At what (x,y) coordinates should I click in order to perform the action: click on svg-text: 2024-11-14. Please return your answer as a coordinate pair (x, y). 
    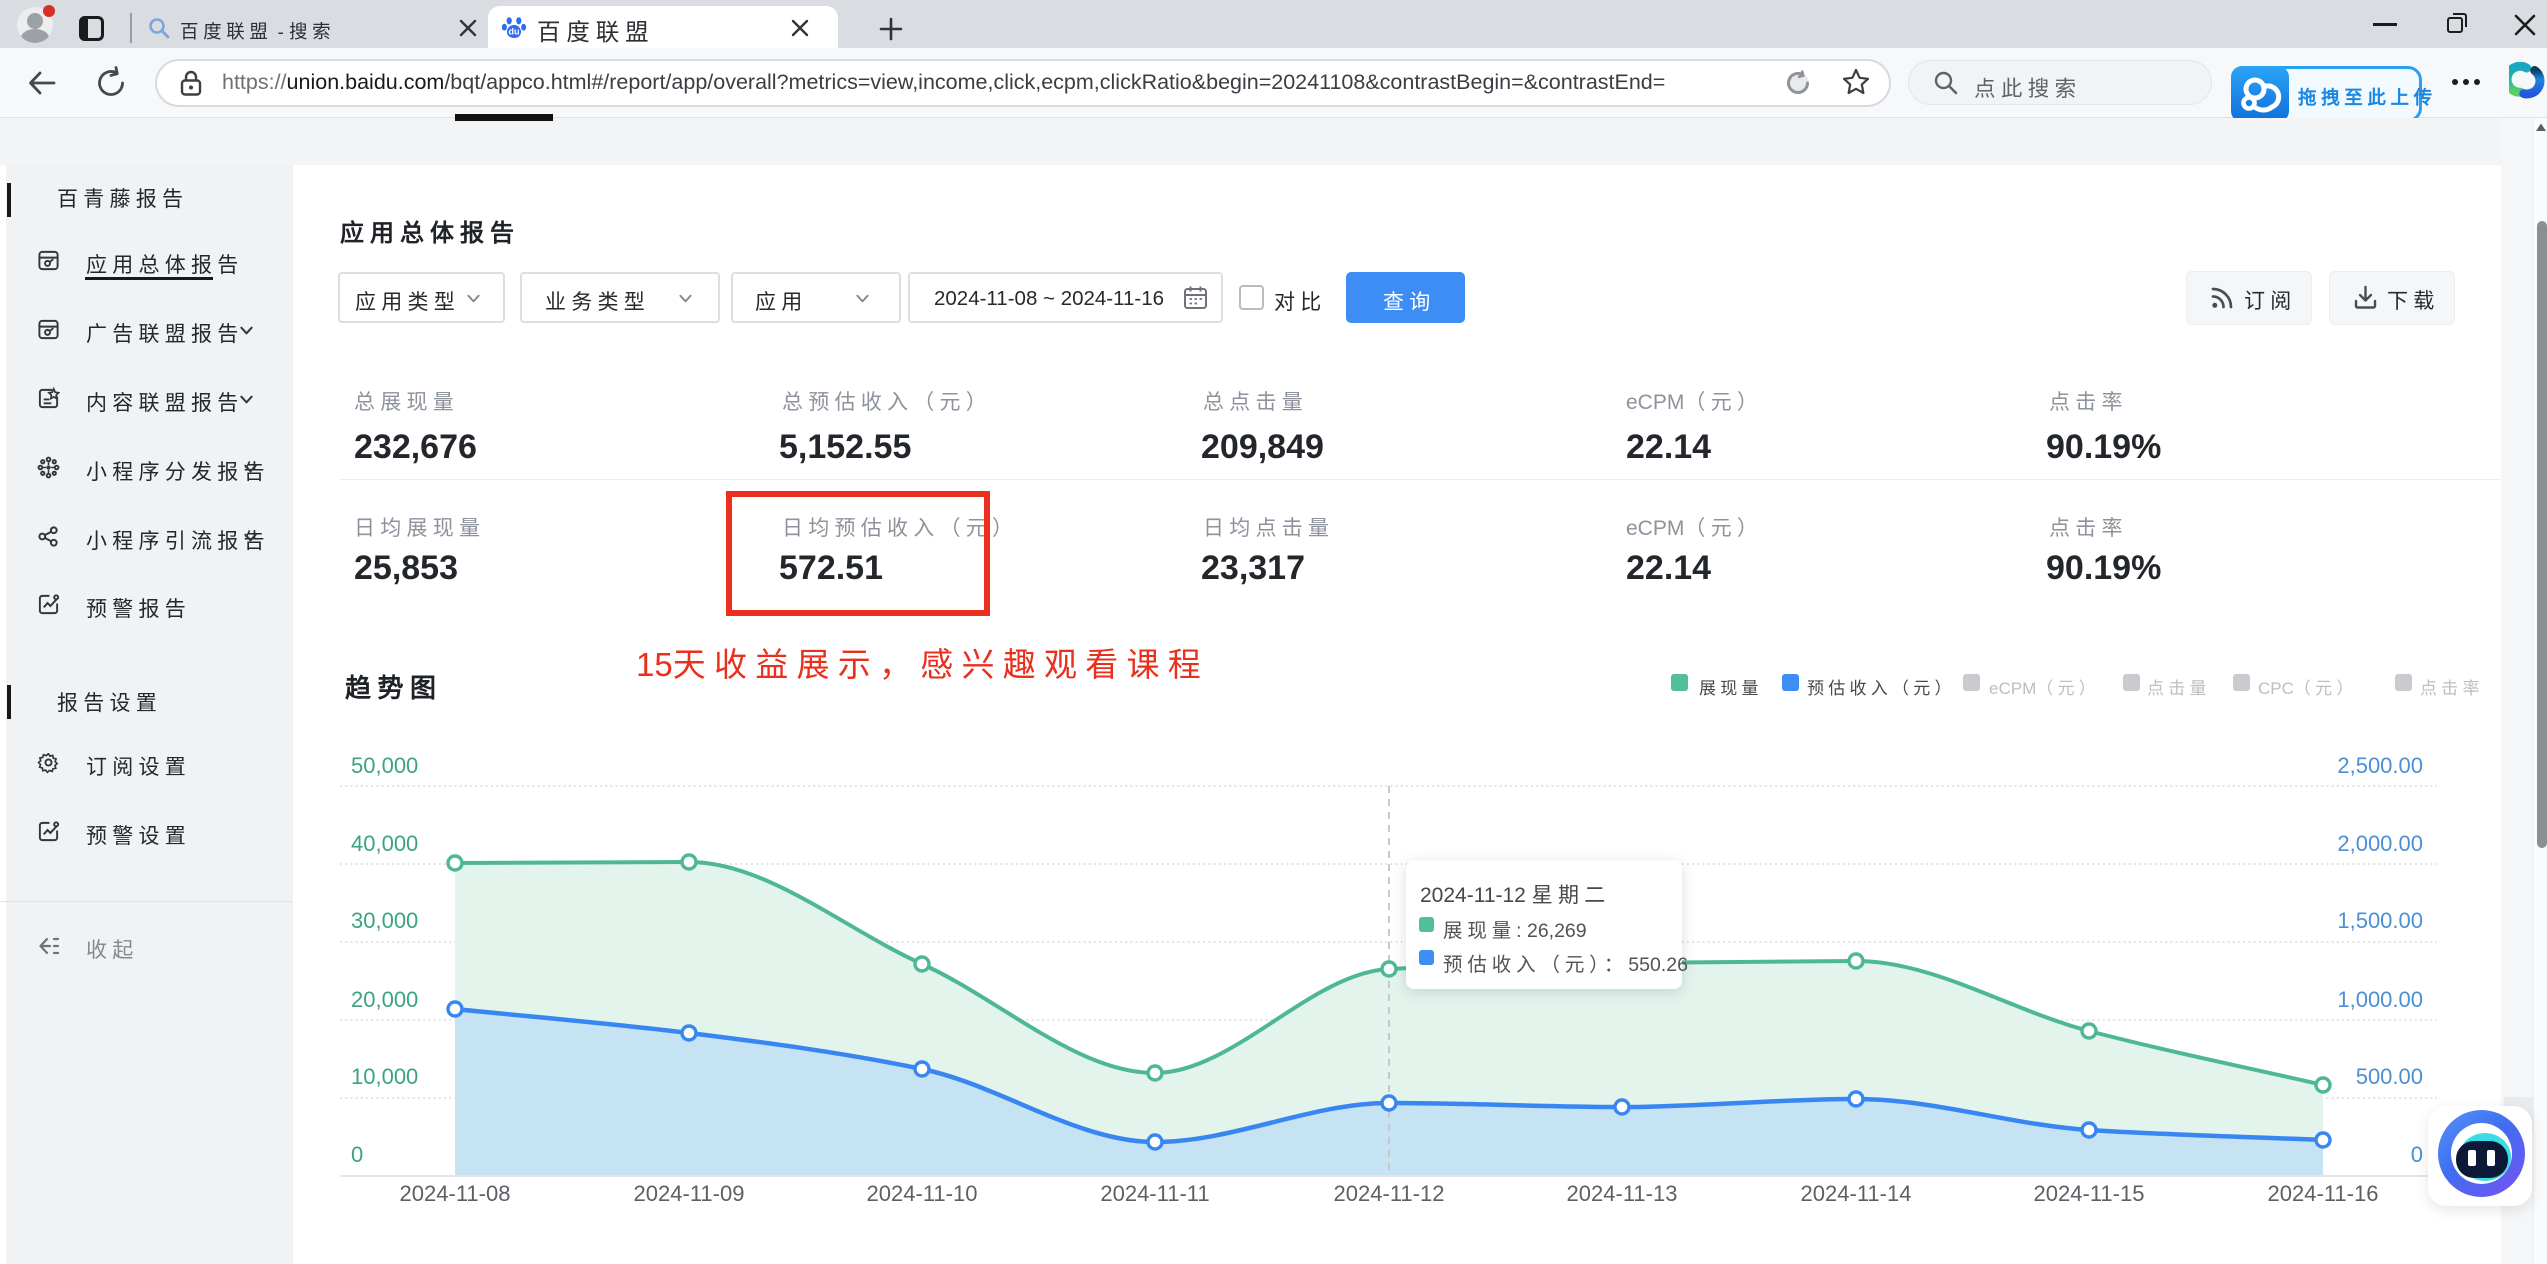
    Looking at the image, I should click on (1856, 1193).